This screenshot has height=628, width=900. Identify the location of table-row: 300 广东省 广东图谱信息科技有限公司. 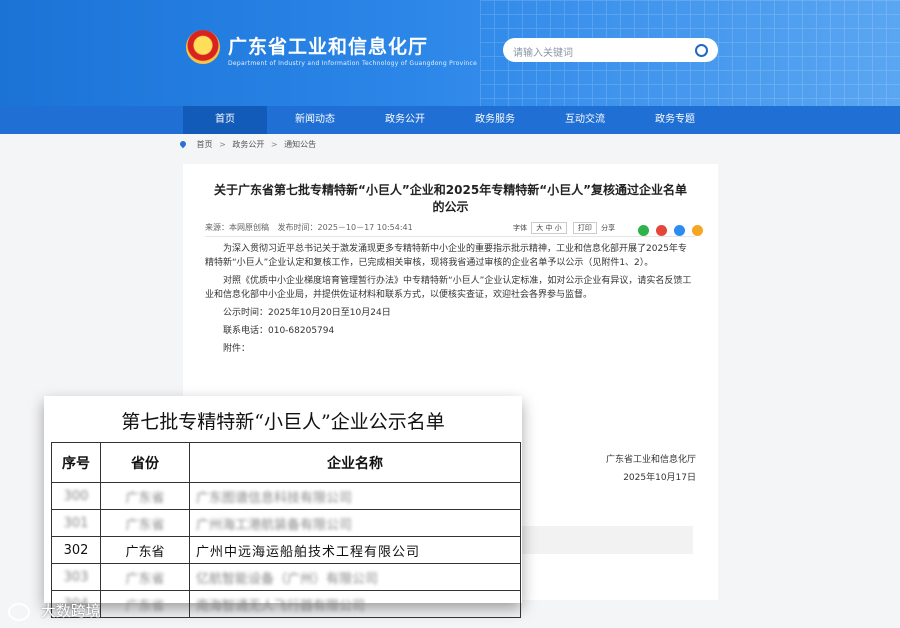
(286, 496).